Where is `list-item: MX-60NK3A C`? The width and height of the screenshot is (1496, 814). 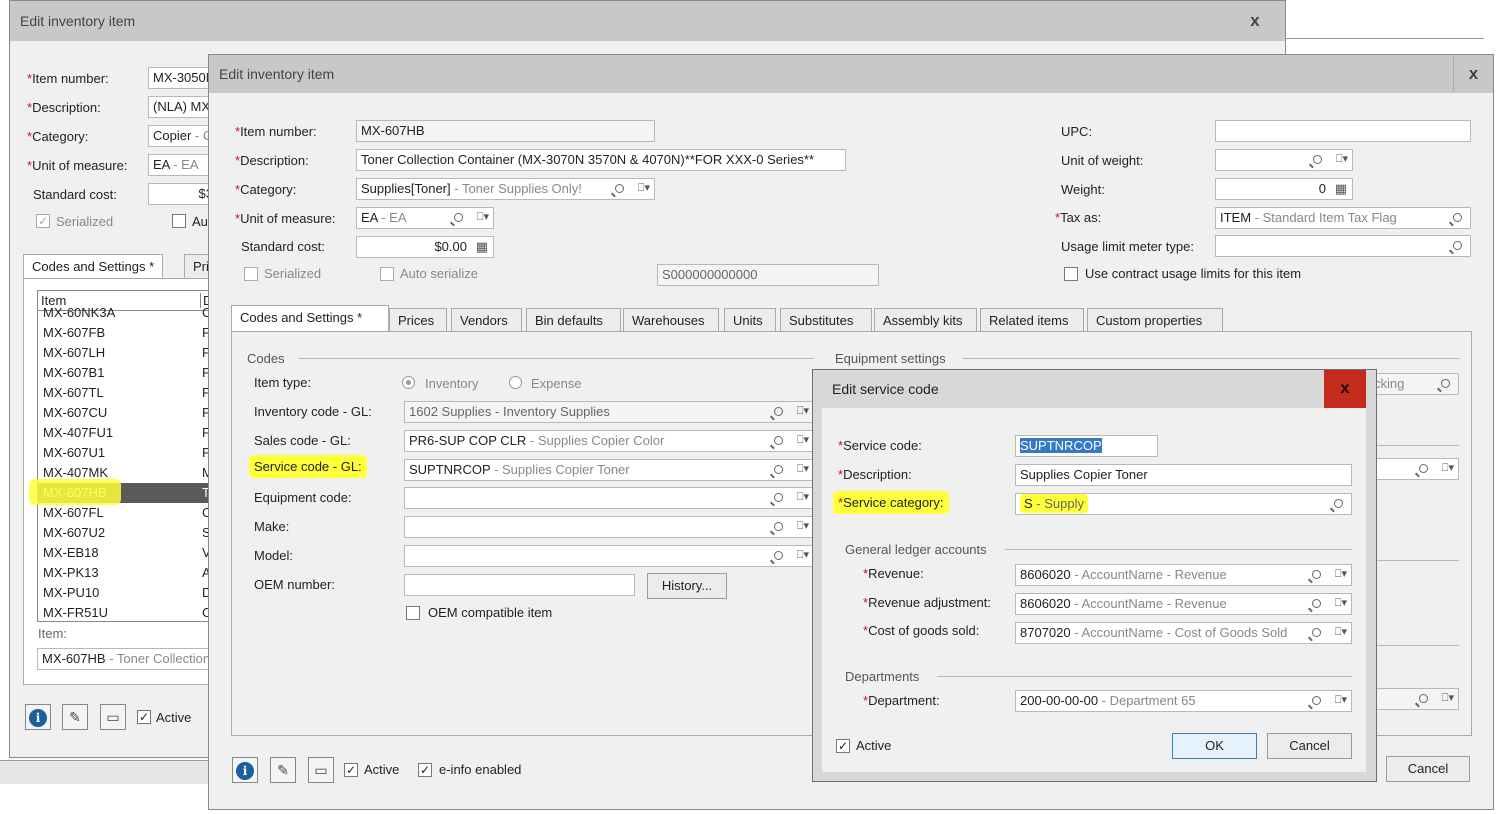 list-item: MX-60NK3A C is located at coordinates (124, 313).